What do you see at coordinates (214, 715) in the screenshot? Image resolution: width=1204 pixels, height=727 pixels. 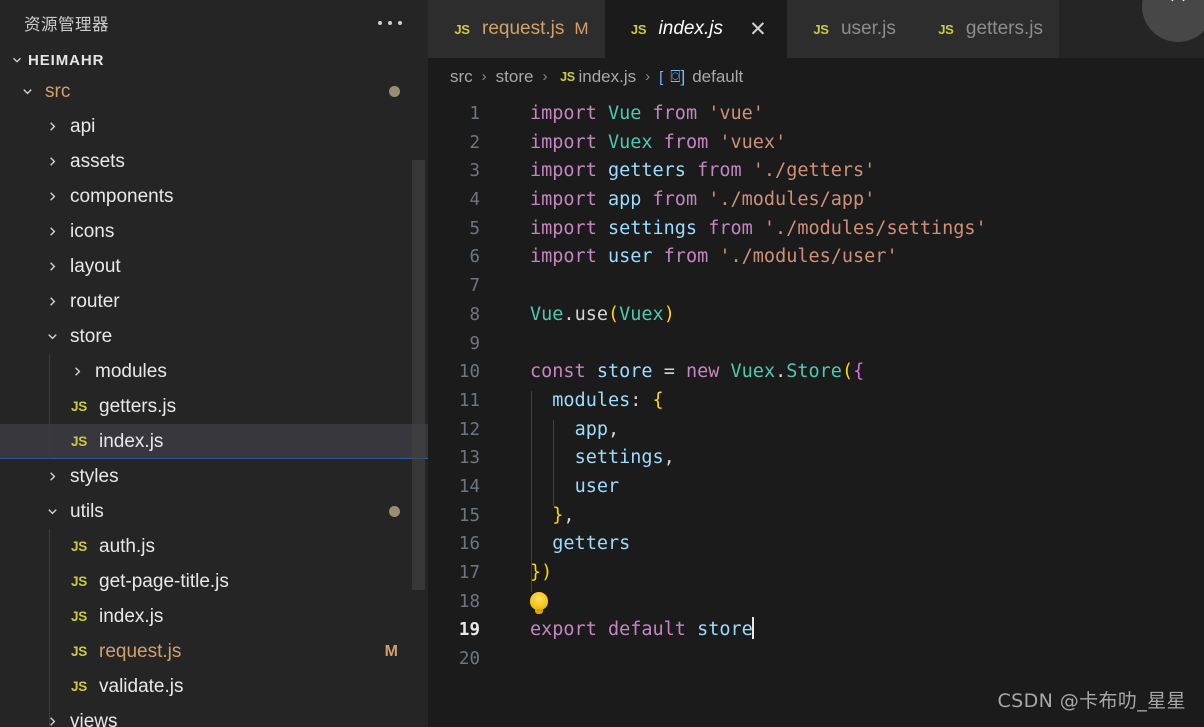 I see `tree-folder-row: views` at bounding box center [214, 715].